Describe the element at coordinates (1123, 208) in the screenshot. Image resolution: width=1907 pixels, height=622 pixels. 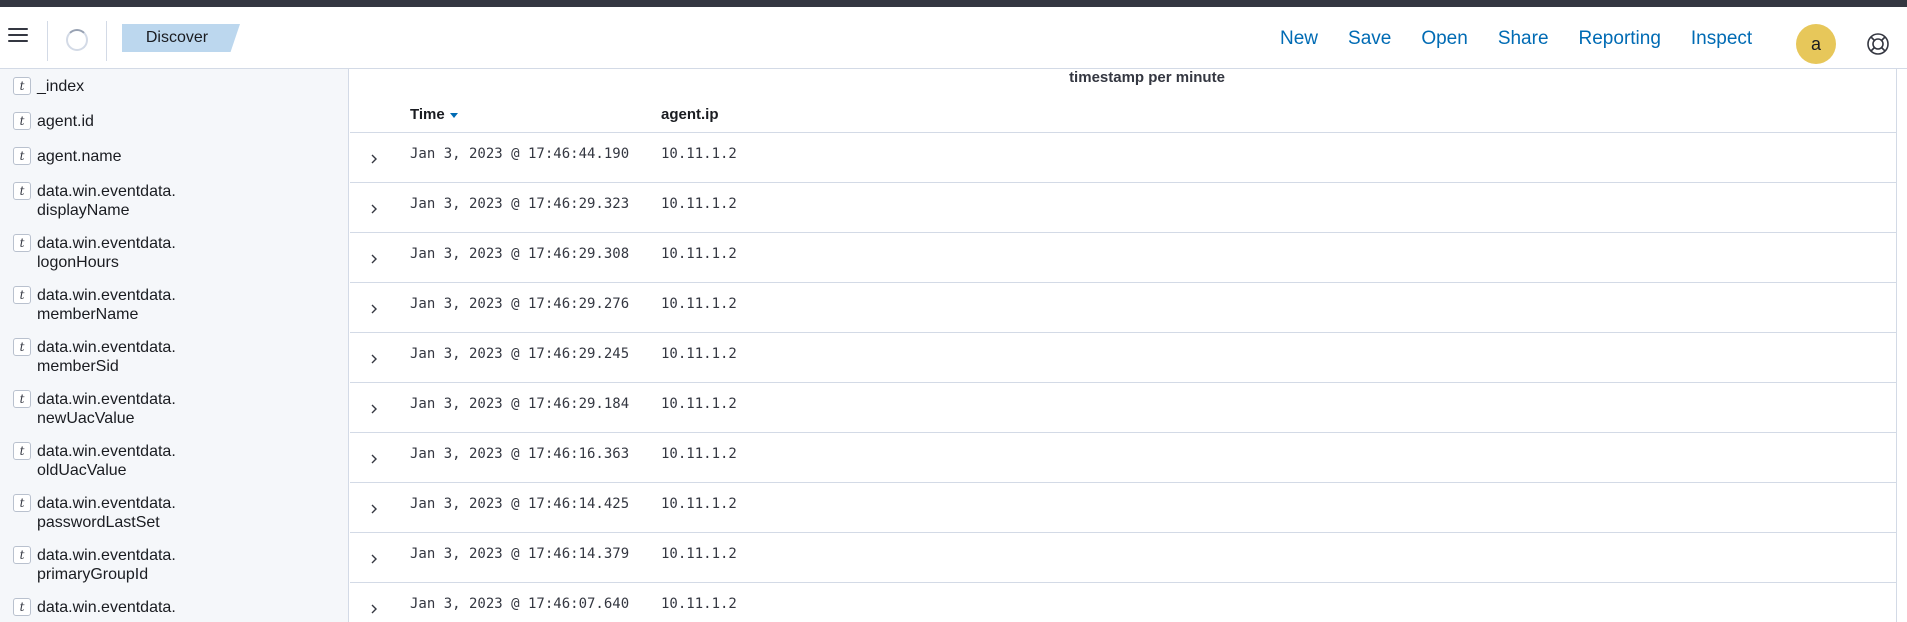
I see `table-row: Jan 3, 2023 @ 17:46:29.323 10.11.1.2` at that location.